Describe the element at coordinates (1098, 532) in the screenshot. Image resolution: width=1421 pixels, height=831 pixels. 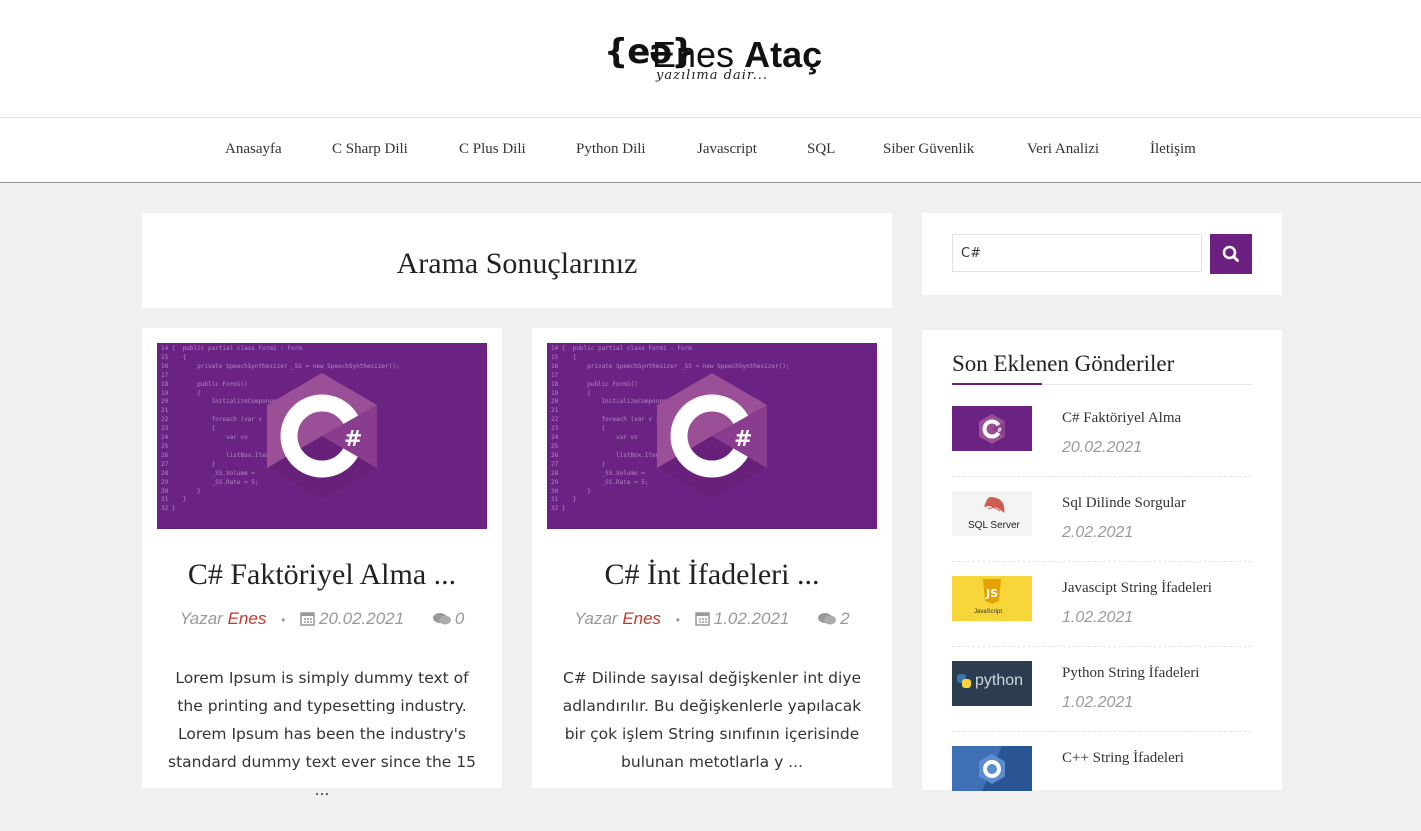
I see `recent-post-date: 2.02.2021` at that location.